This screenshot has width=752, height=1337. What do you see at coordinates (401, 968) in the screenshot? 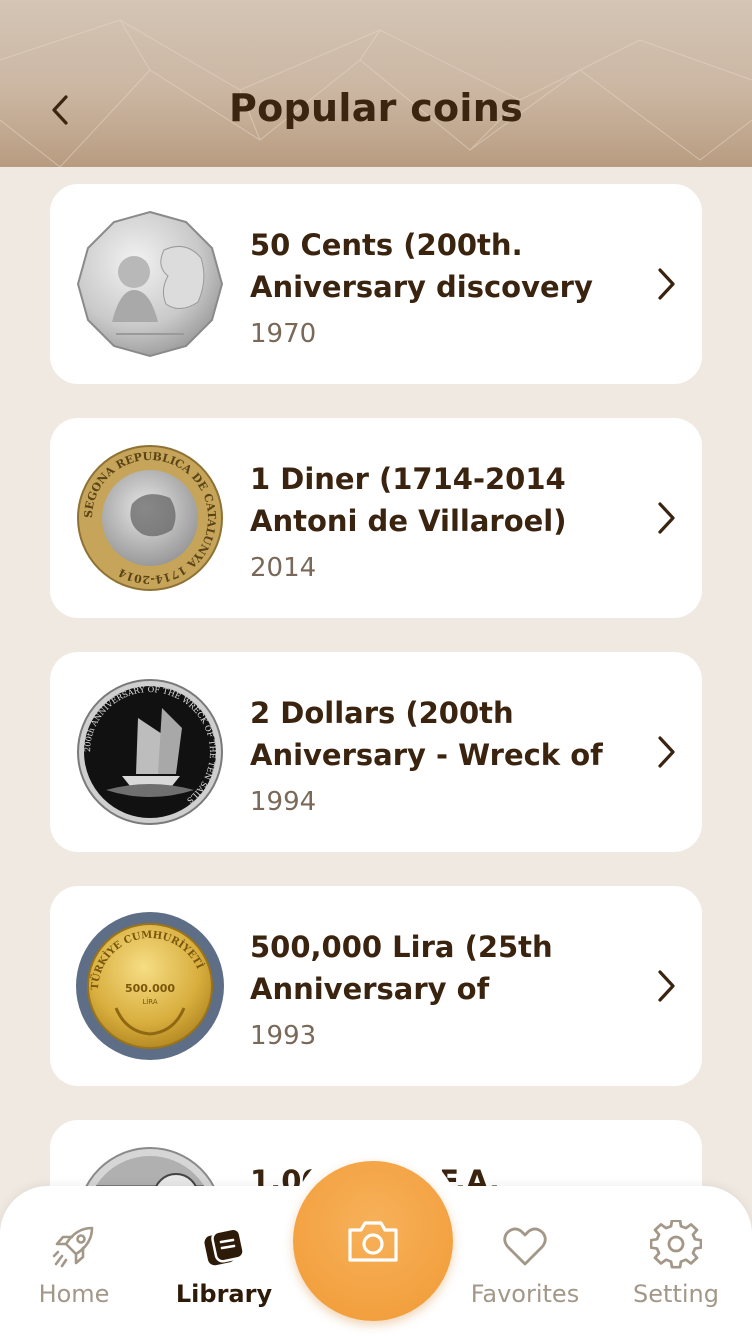
I see `coin-title: 500,000 Lira (25th Anniversary of` at bounding box center [401, 968].